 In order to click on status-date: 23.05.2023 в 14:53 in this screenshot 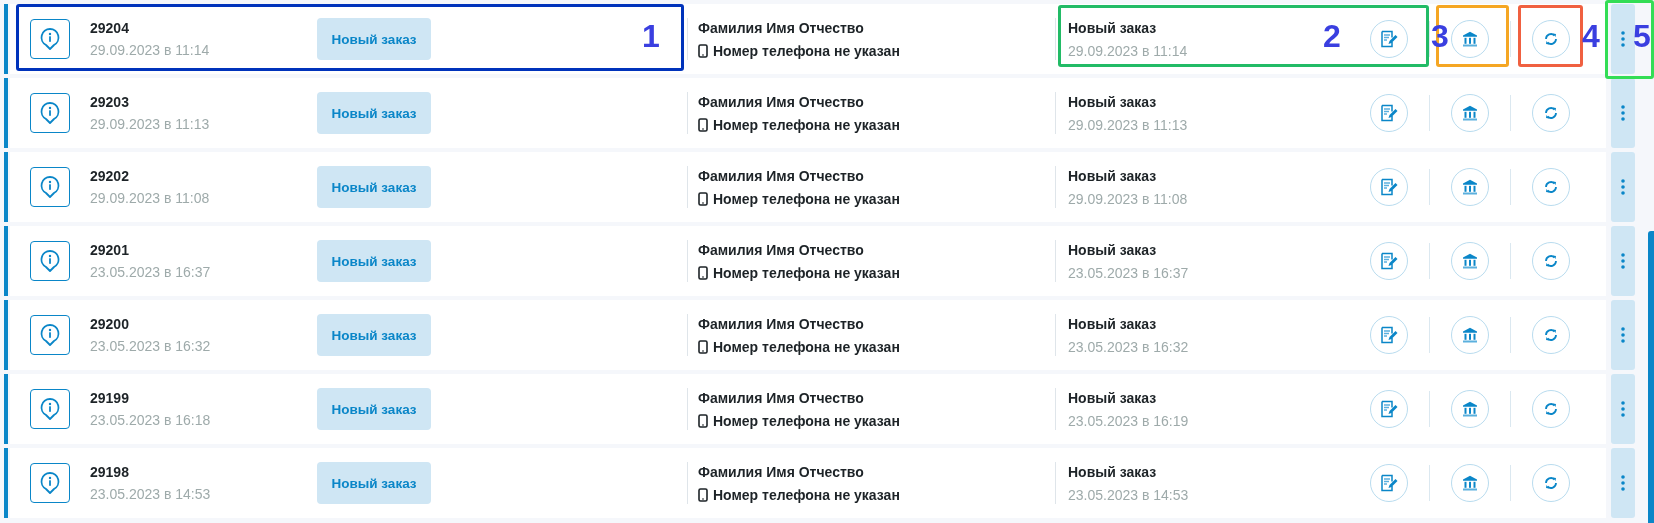, I will do `click(1128, 494)`.